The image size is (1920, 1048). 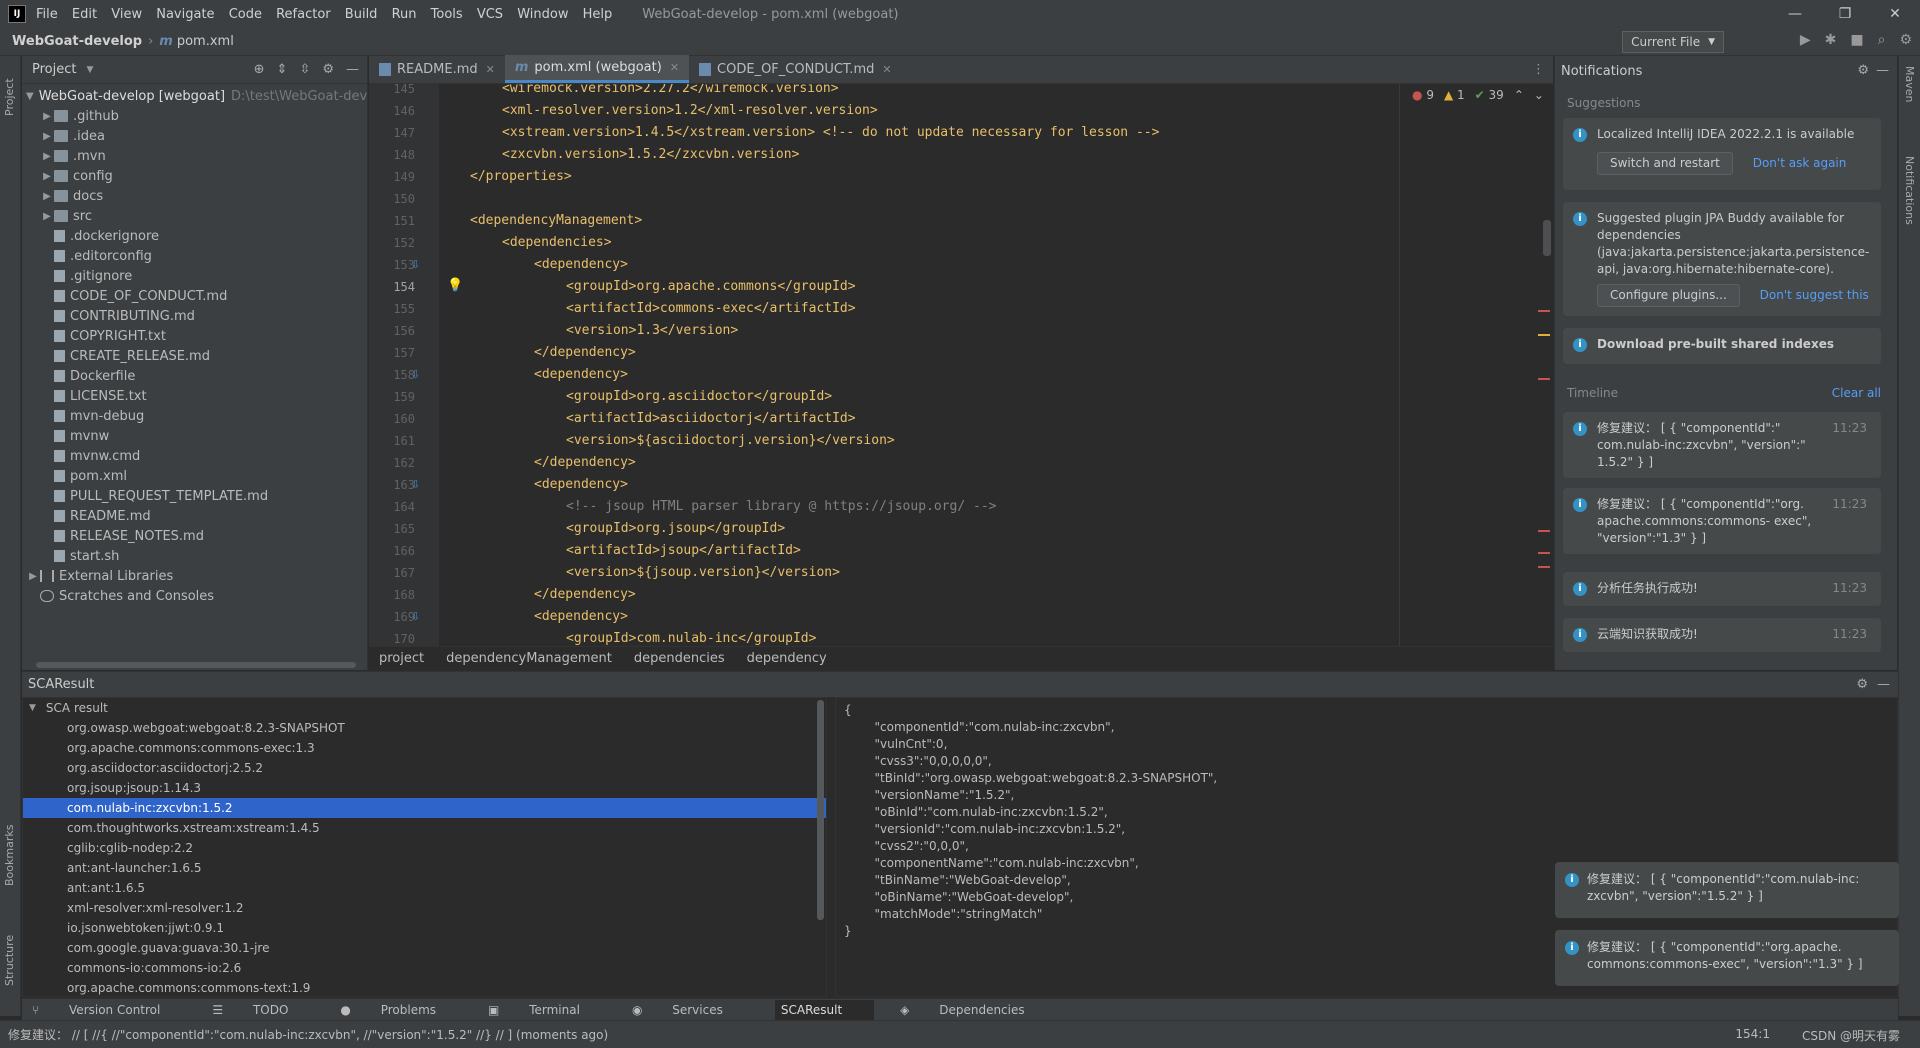 What do you see at coordinates (401, 658) in the screenshot?
I see `breadcrumb-project: project` at bounding box center [401, 658].